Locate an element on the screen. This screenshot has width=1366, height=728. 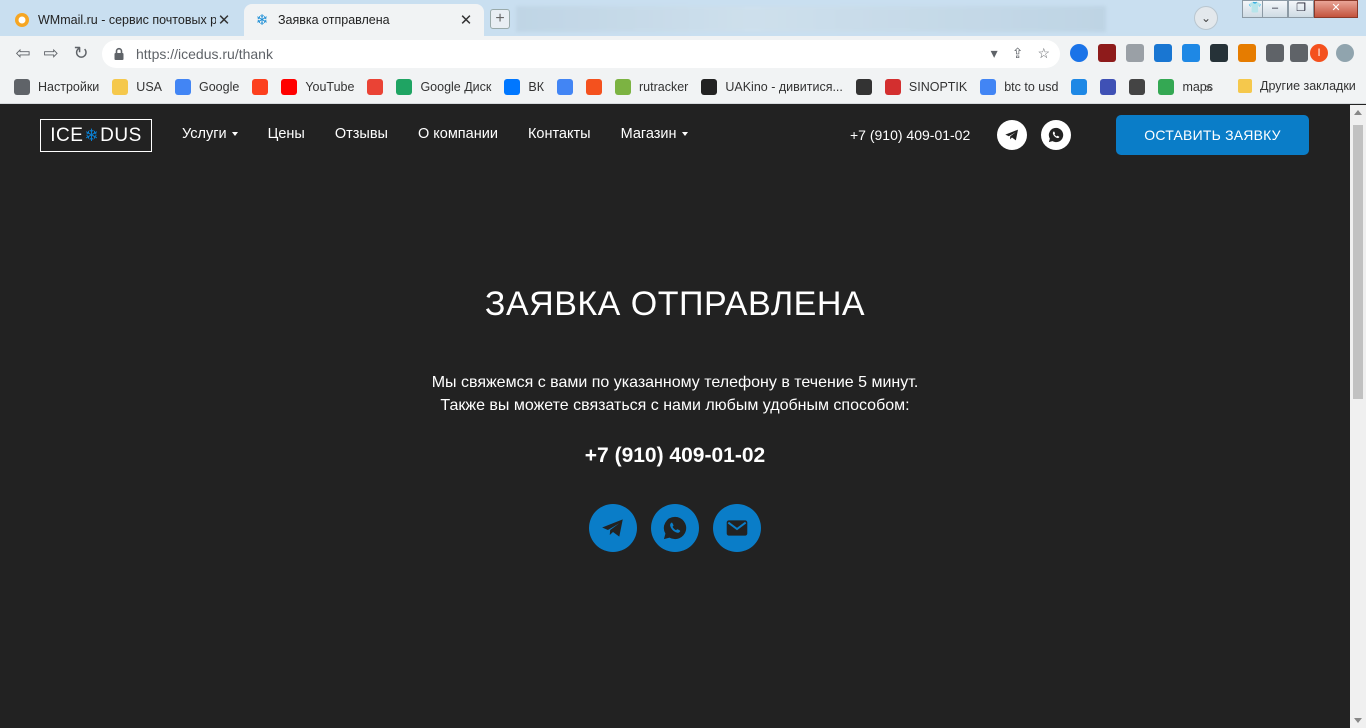
bookmark-bc is located at coordinates (1137, 87).